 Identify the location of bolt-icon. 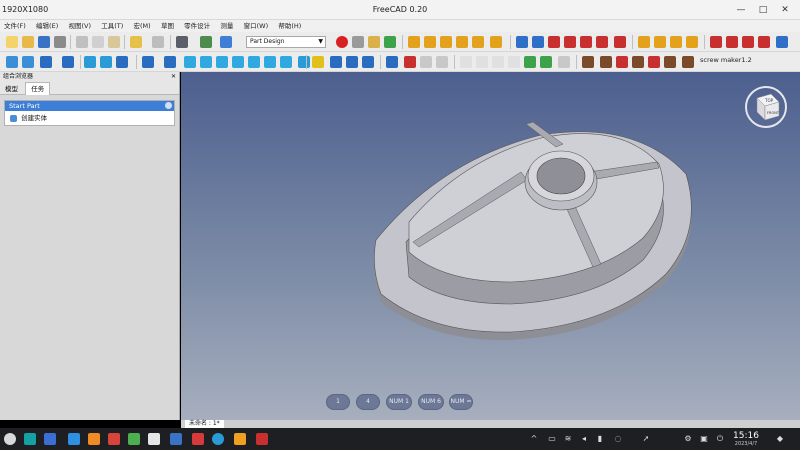
(638, 62).